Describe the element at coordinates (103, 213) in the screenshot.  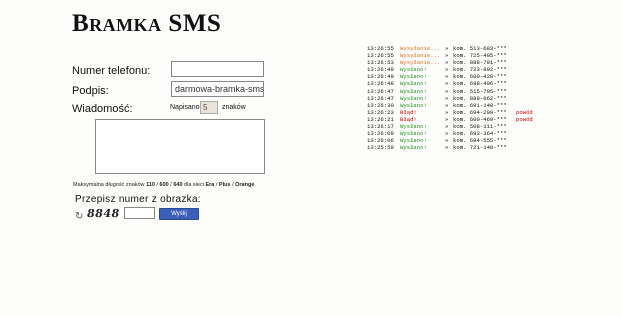
I see `captcha-image: 8848` at that location.